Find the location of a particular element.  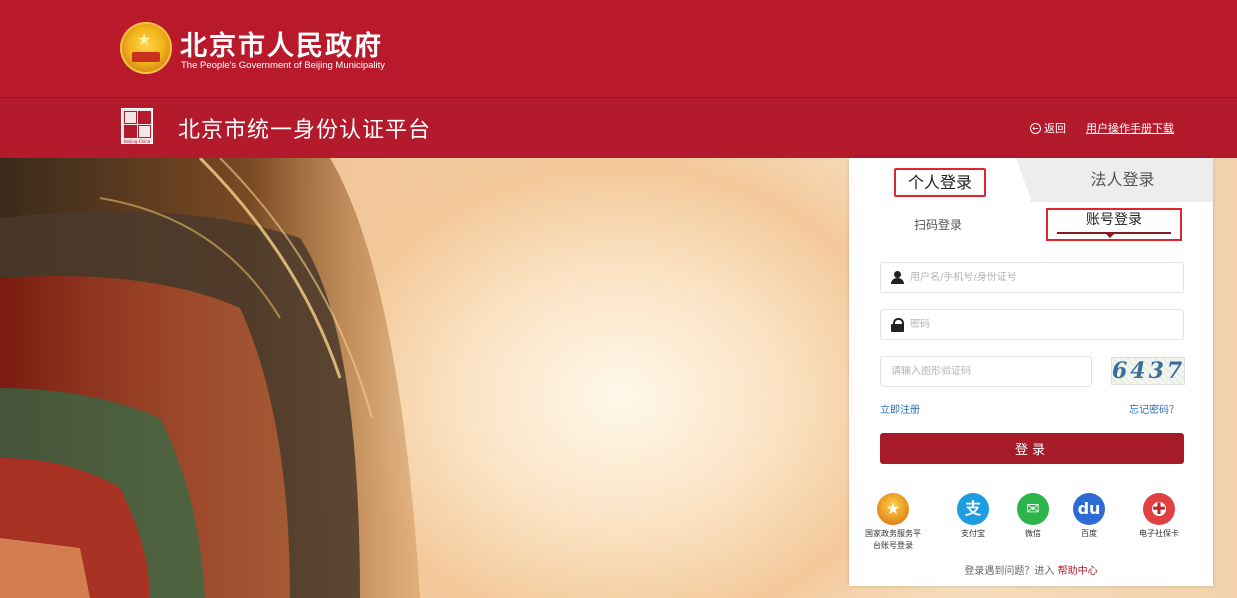

wechat-login-button: ✉ 微信 is located at coordinates (1033, 516).